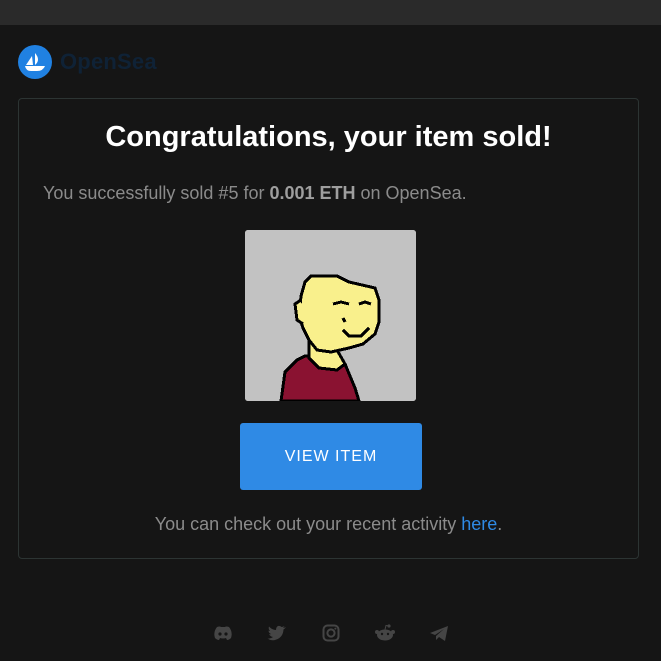 This screenshot has width=661, height=661. What do you see at coordinates (439, 633) in the screenshot?
I see `telegram-icon` at bounding box center [439, 633].